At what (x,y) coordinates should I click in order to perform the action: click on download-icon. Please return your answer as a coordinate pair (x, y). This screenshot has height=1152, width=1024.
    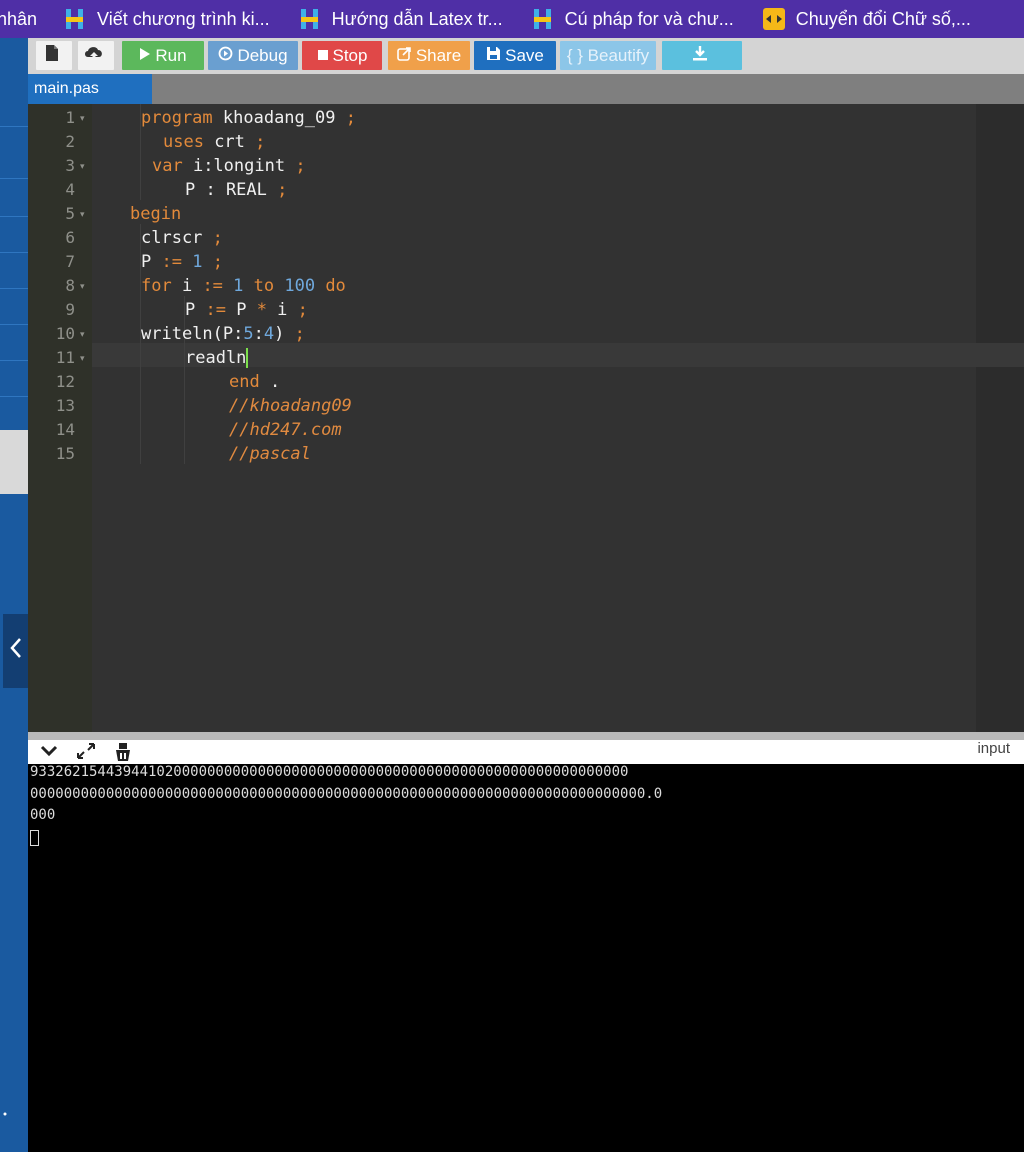
    Looking at the image, I should click on (702, 55).